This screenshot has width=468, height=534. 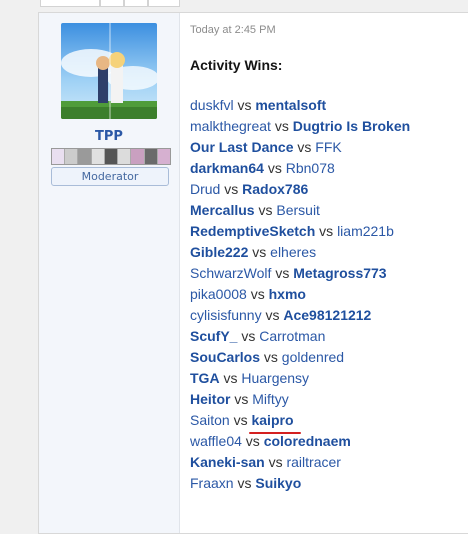 What do you see at coordinates (226, 315) in the screenshot?
I see `player-link: cylisisfunny` at bounding box center [226, 315].